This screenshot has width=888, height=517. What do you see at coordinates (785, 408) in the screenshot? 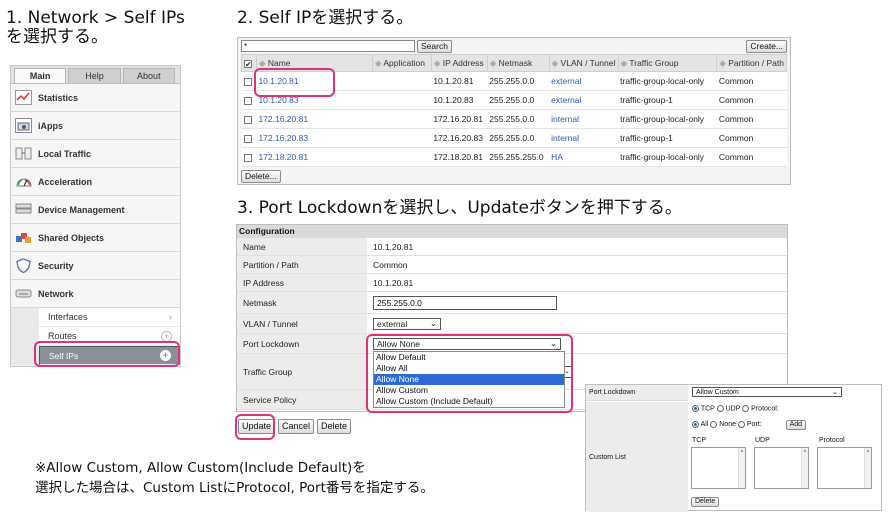
I see `protocol-radio-group: TCP UDP Protocol:` at bounding box center [785, 408].